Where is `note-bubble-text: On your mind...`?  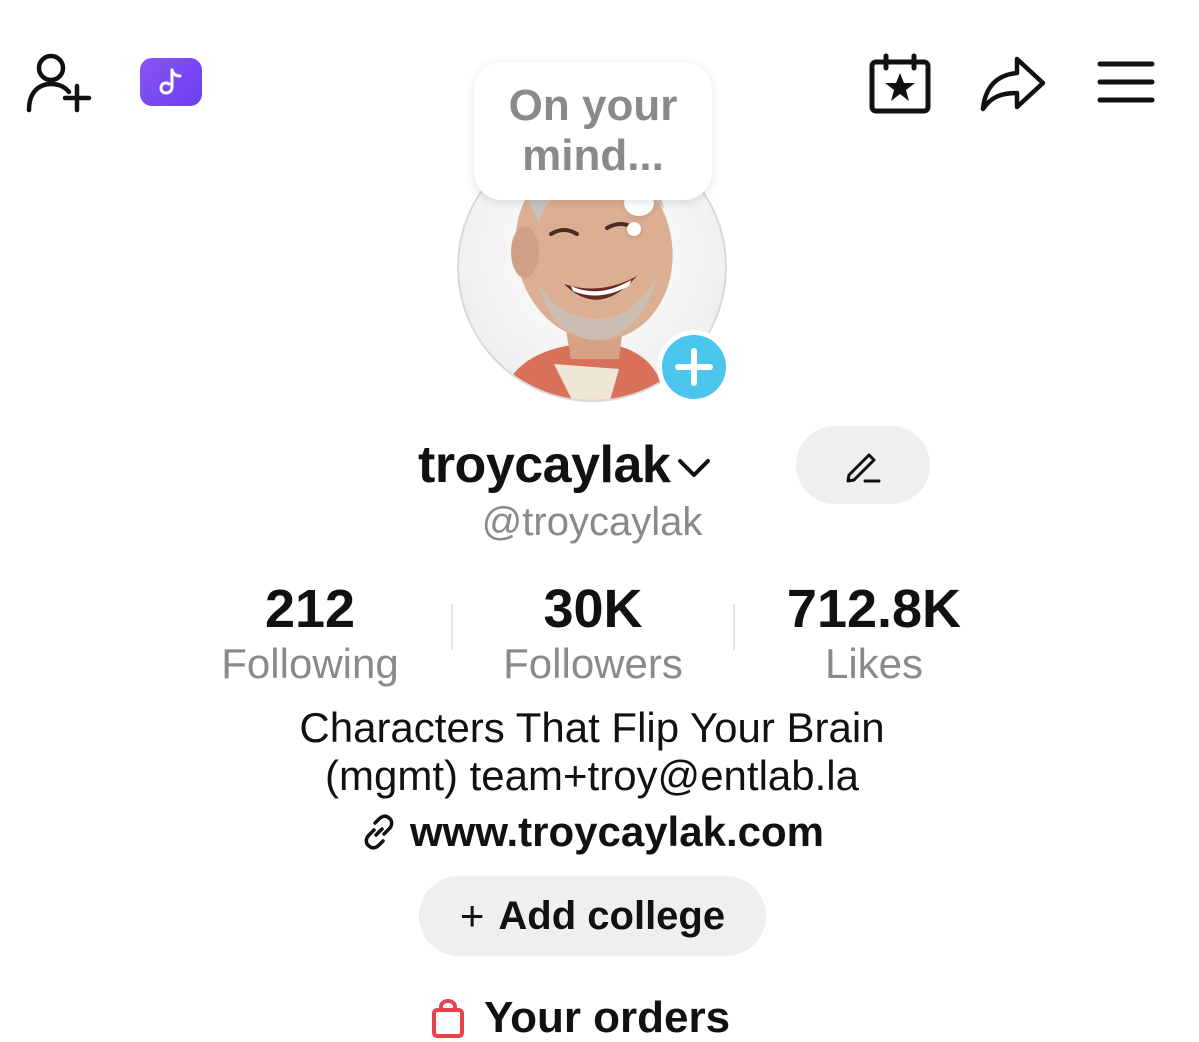
note-bubble-text: On your mind... is located at coordinates (593, 130).